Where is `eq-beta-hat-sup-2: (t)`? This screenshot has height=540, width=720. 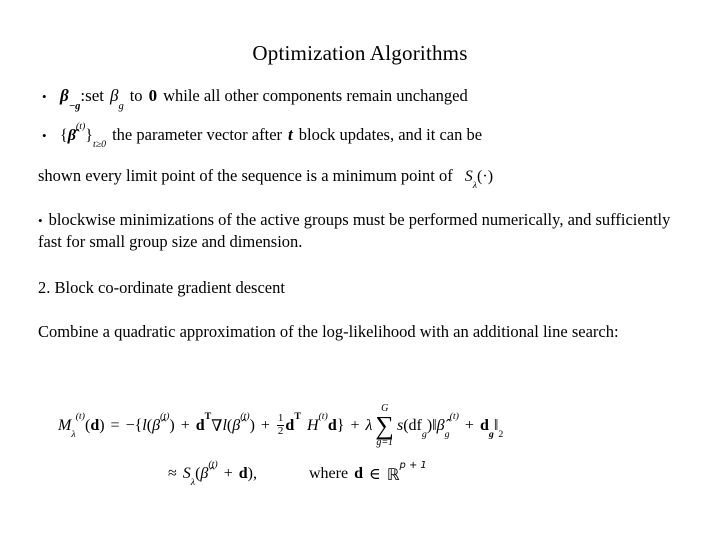 eq-beta-hat-sup-2: (t) is located at coordinates (245, 416).